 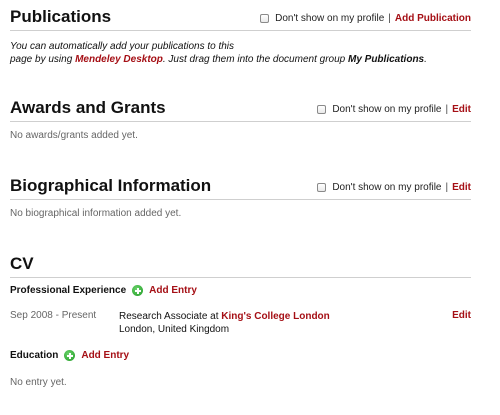 What do you see at coordinates (38, 382) in the screenshot?
I see `education-empty-text: No entry yet.` at bounding box center [38, 382].